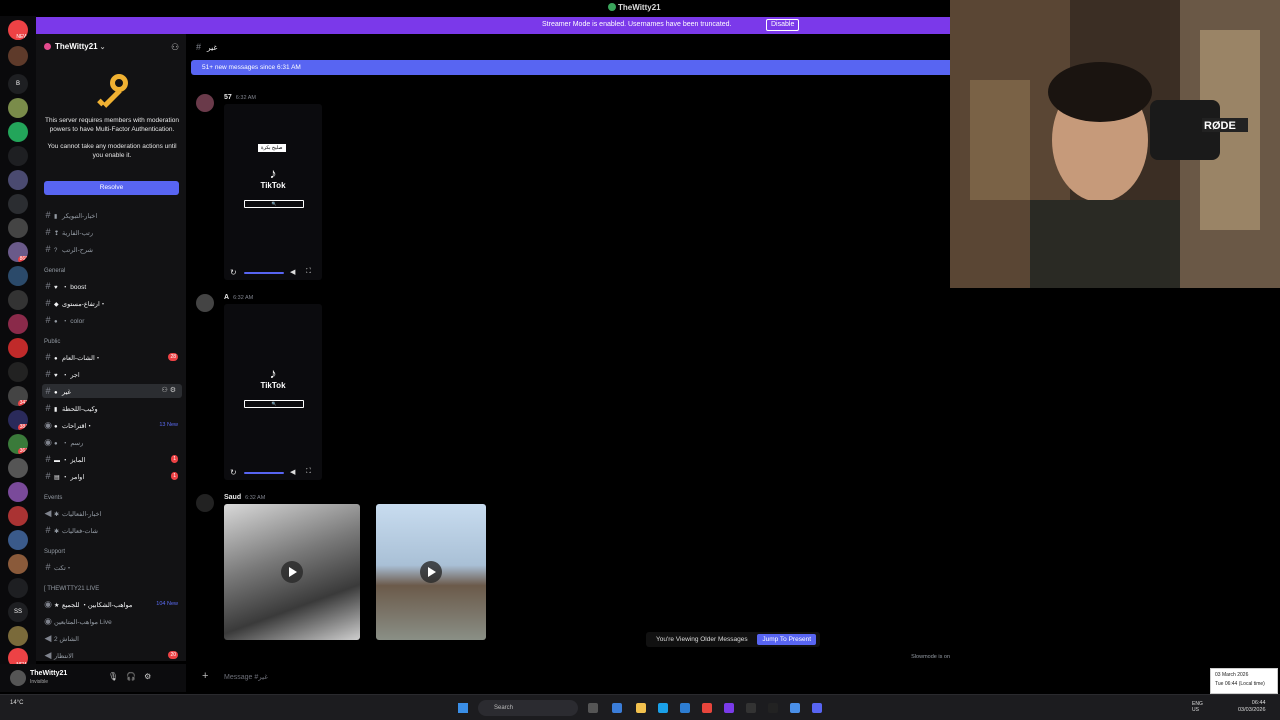 The width and height of the screenshot is (1280, 720). Describe the element at coordinates (18, 30) in the screenshot. I see `server-icon: NEW` at that location.